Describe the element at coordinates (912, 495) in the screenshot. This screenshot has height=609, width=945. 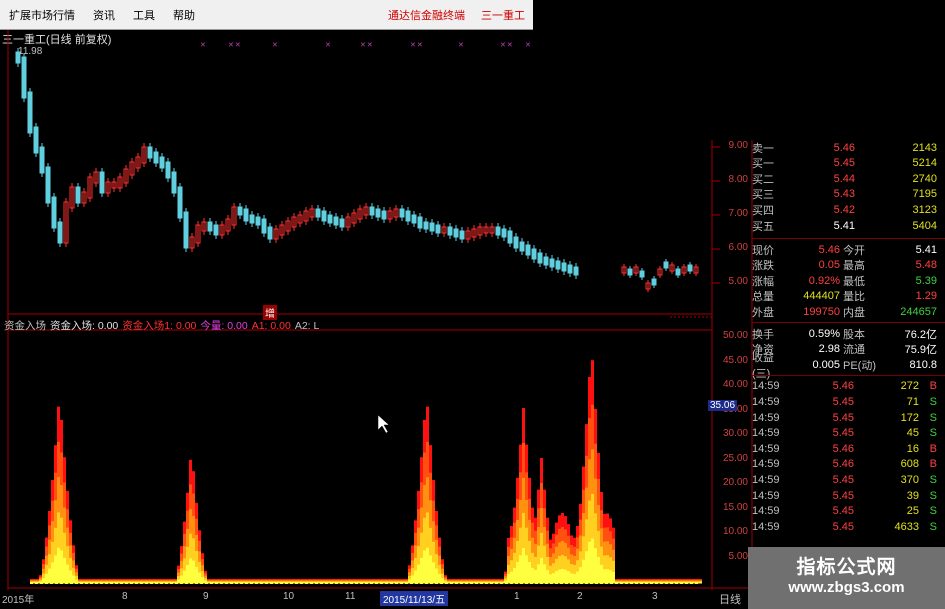
I see `tick-volume: 39` at that location.